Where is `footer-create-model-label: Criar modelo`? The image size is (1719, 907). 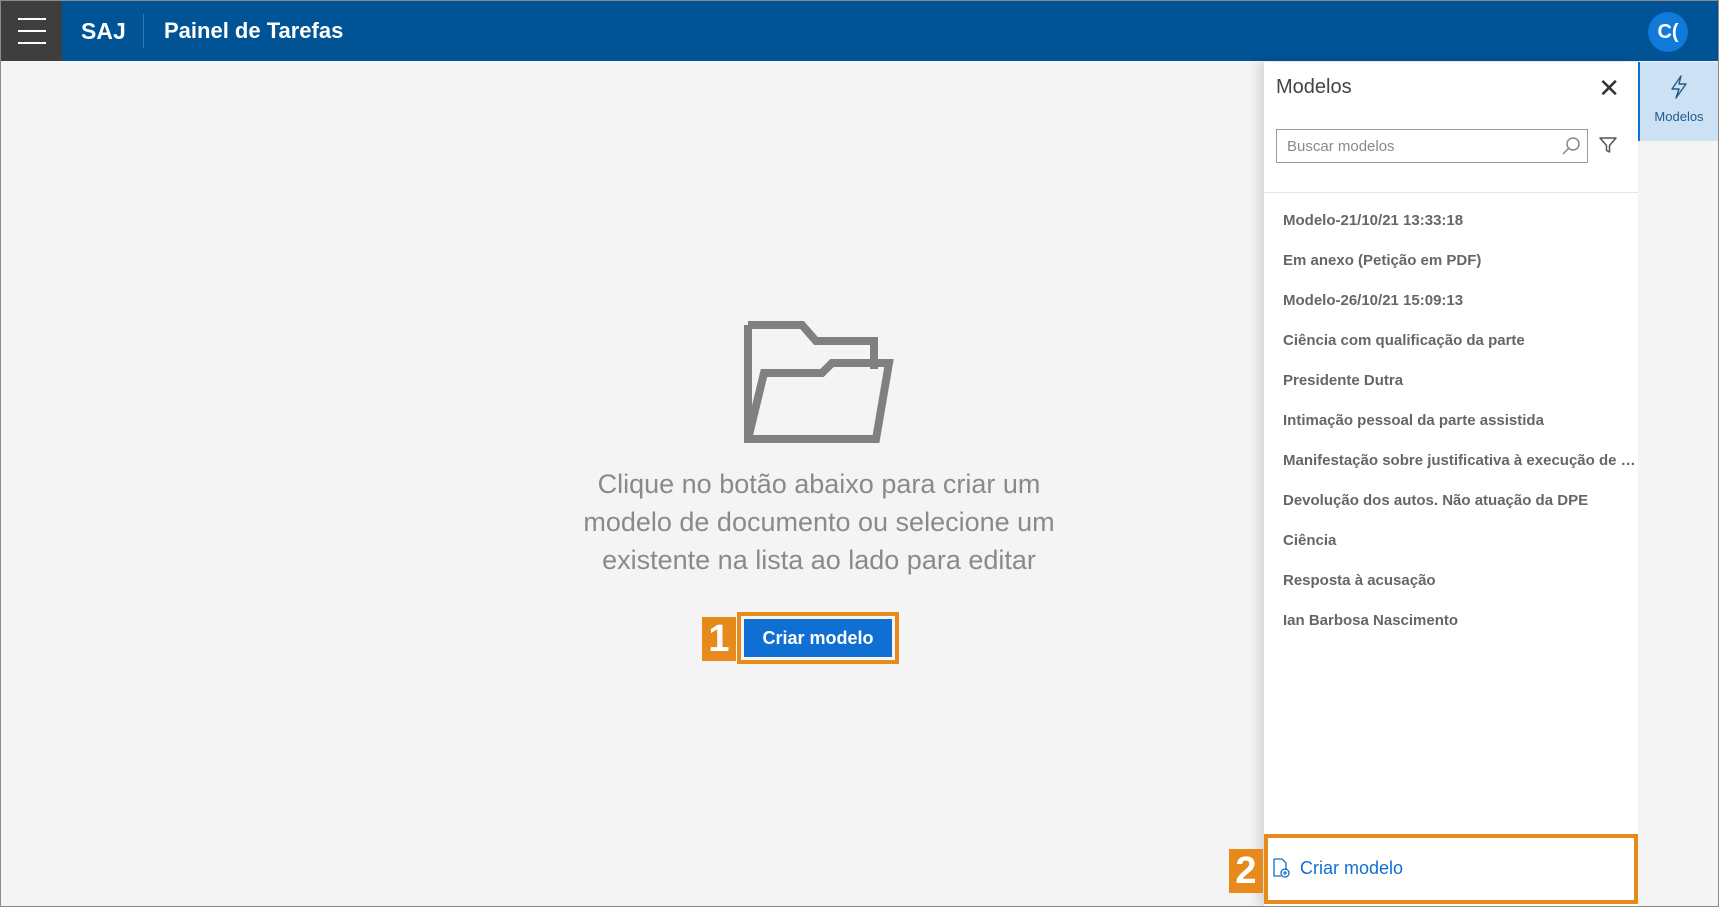 footer-create-model-label: Criar modelo is located at coordinates (1352, 867).